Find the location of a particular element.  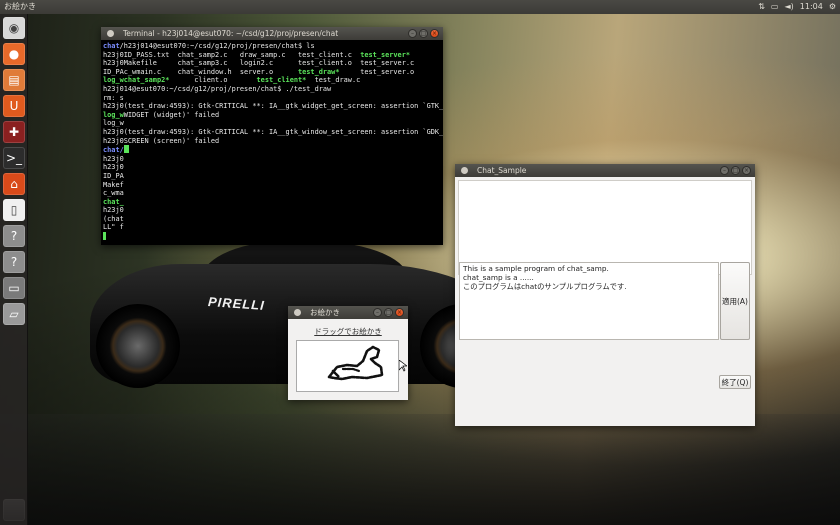

drag-to-draw-label: ドラッグでお絵かき is located at coordinates (348, 331).